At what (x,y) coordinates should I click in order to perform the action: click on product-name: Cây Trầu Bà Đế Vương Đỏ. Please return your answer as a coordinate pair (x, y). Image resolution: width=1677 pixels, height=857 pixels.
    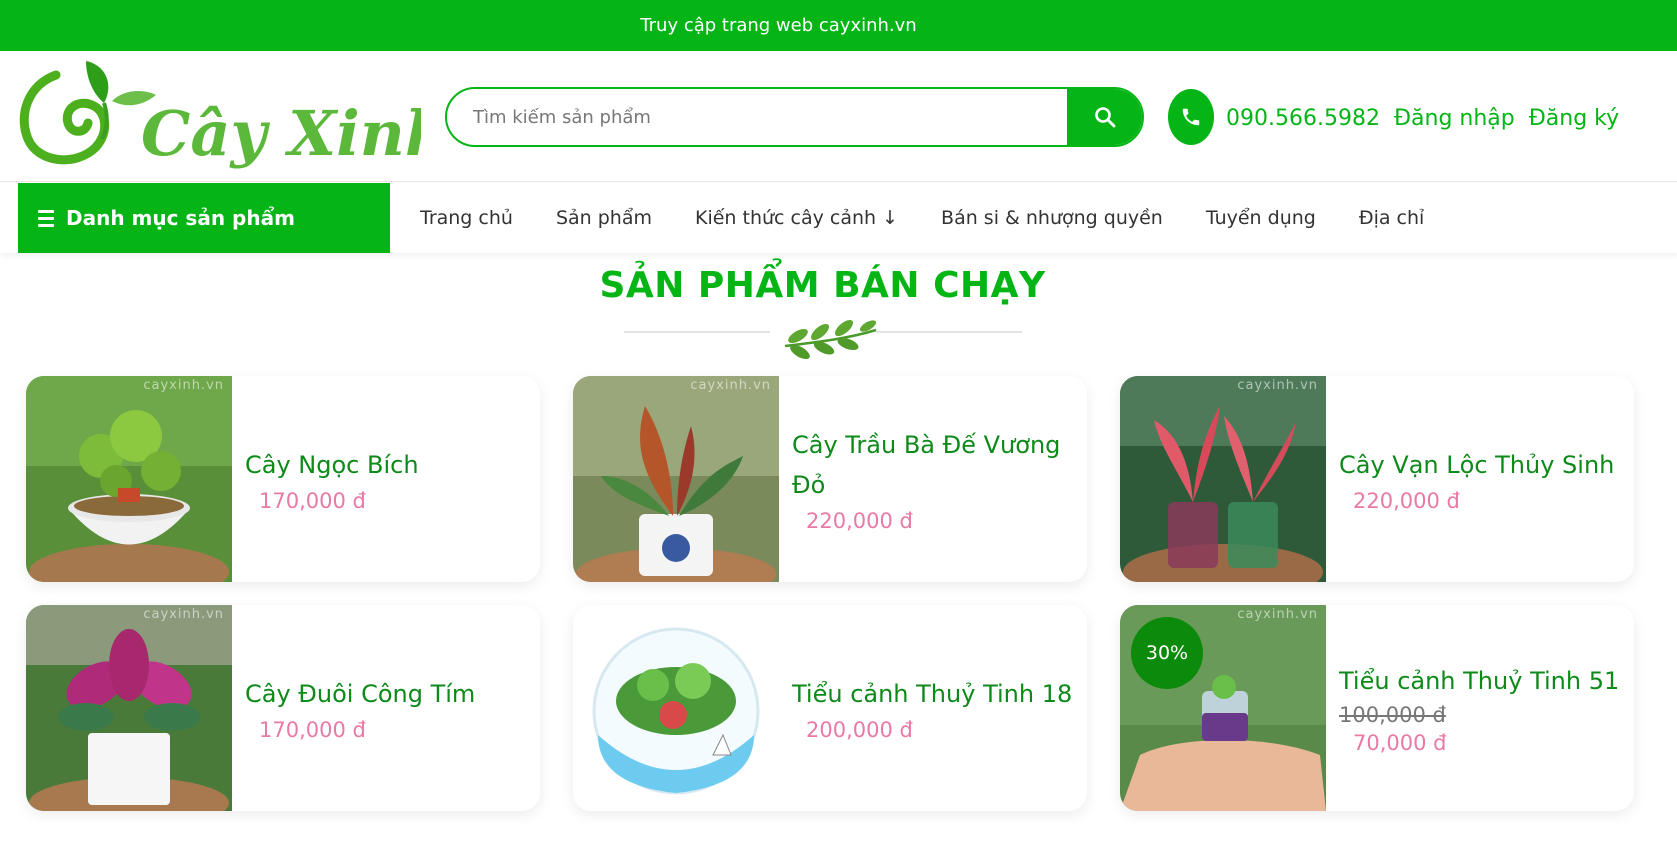
    Looking at the image, I should click on (937, 465).